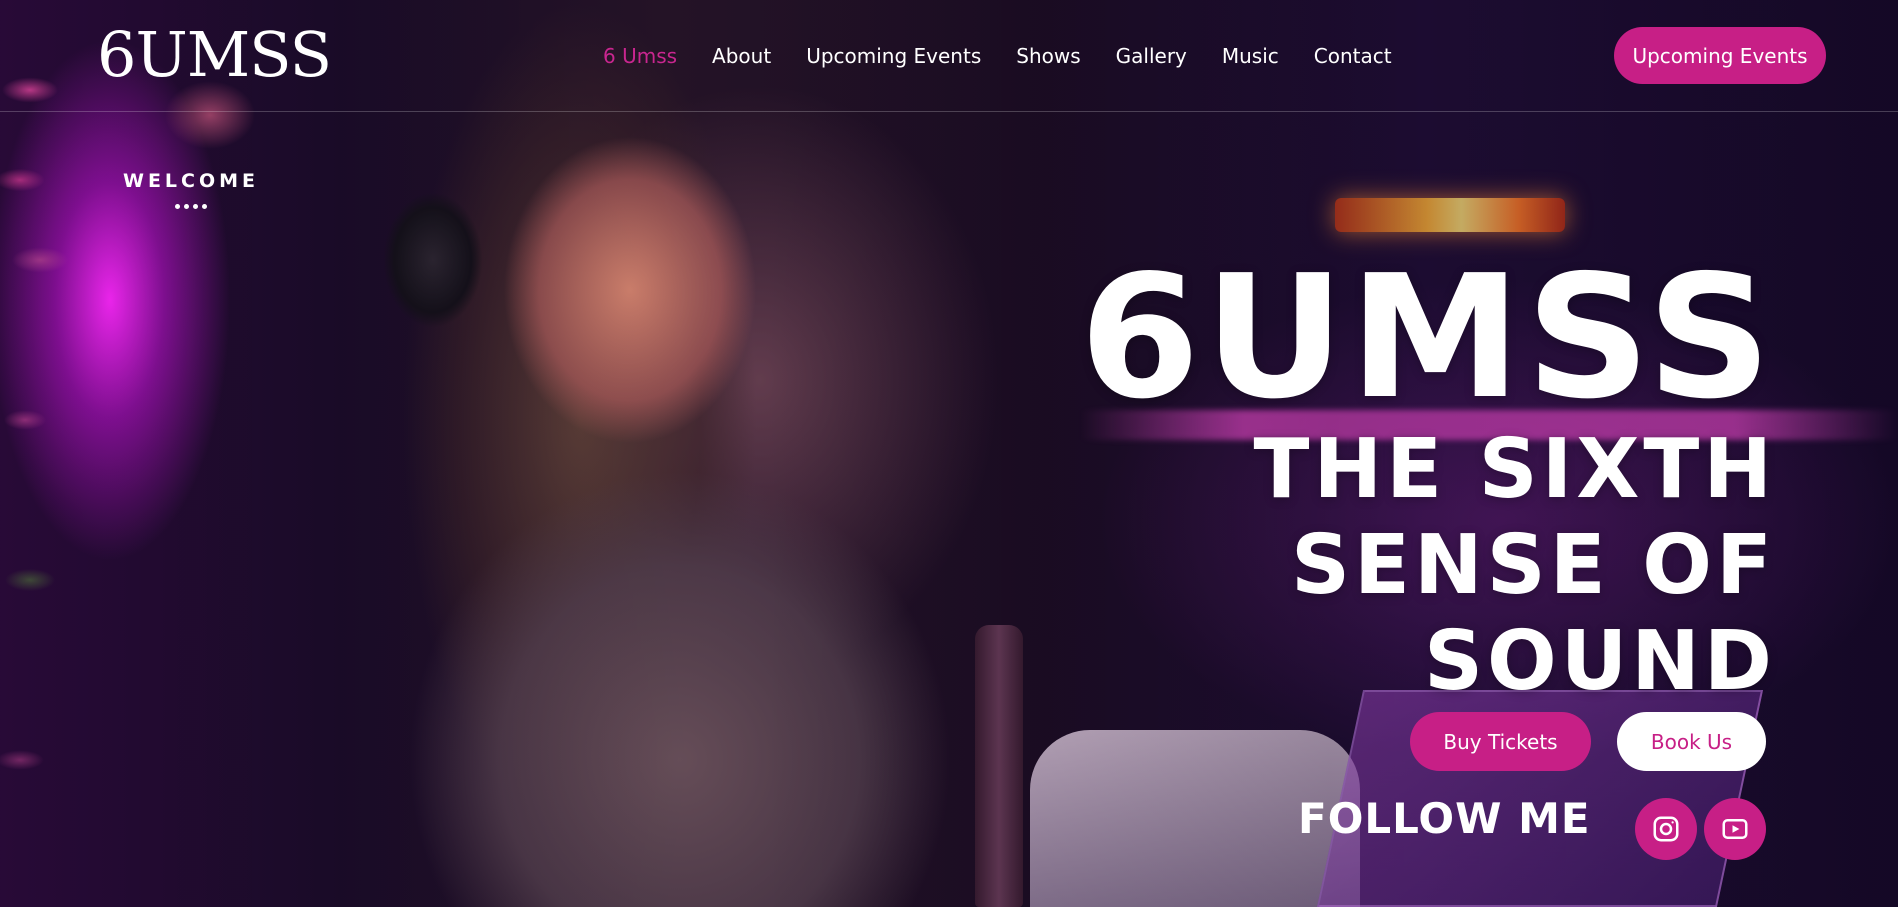 This screenshot has height=907, width=1898. What do you see at coordinates (1250, 56) in the screenshot?
I see `nav-item-music: Music` at bounding box center [1250, 56].